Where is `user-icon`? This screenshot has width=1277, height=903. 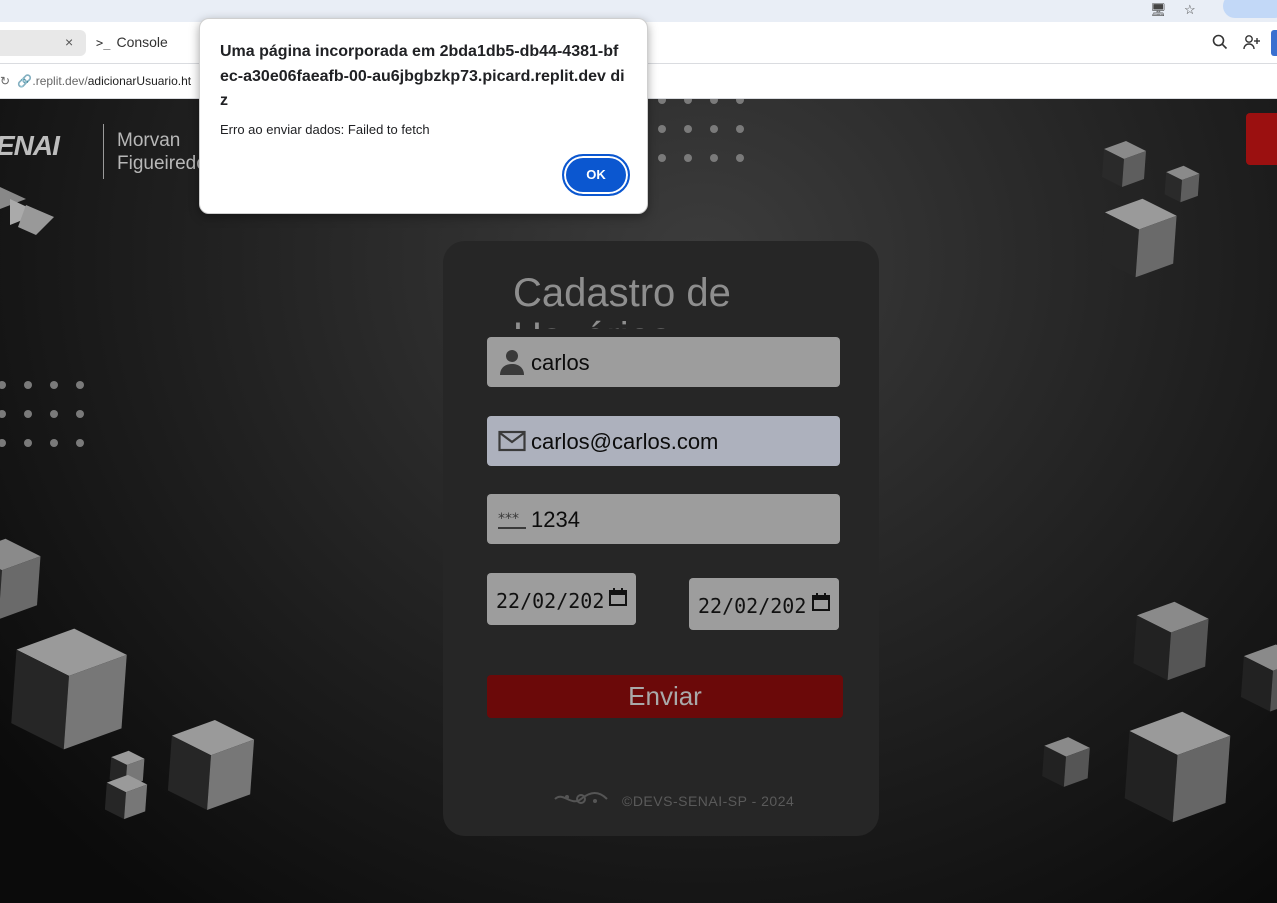 user-icon is located at coordinates (512, 362).